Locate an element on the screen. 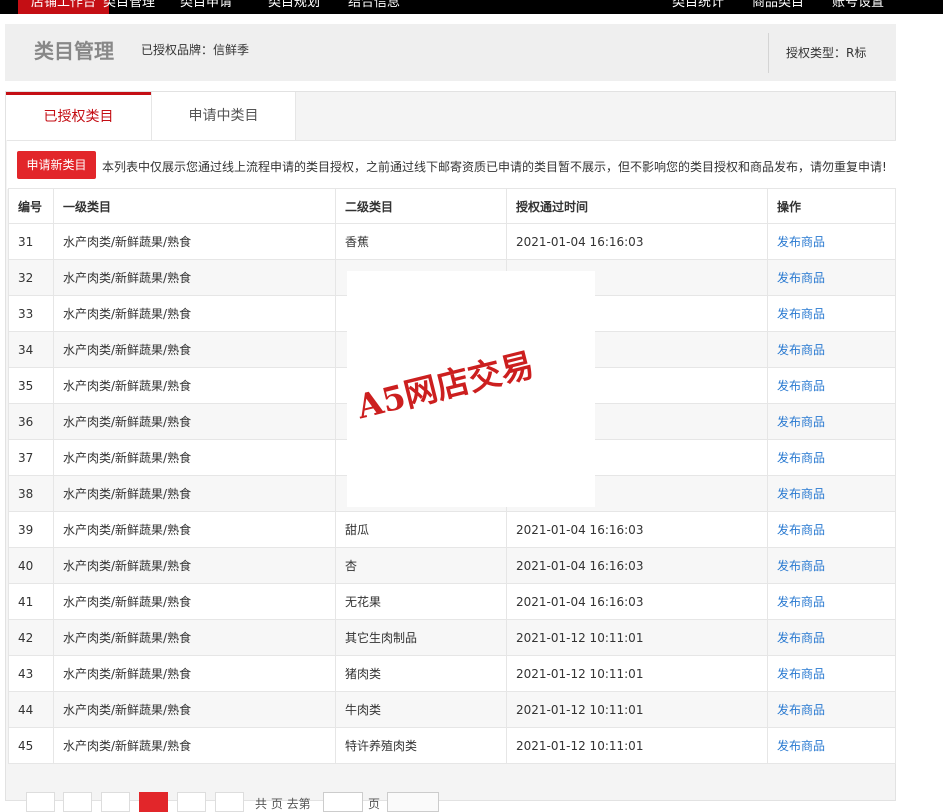  nav-item-workbench: 店铺工作台 is located at coordinates (64, 7).